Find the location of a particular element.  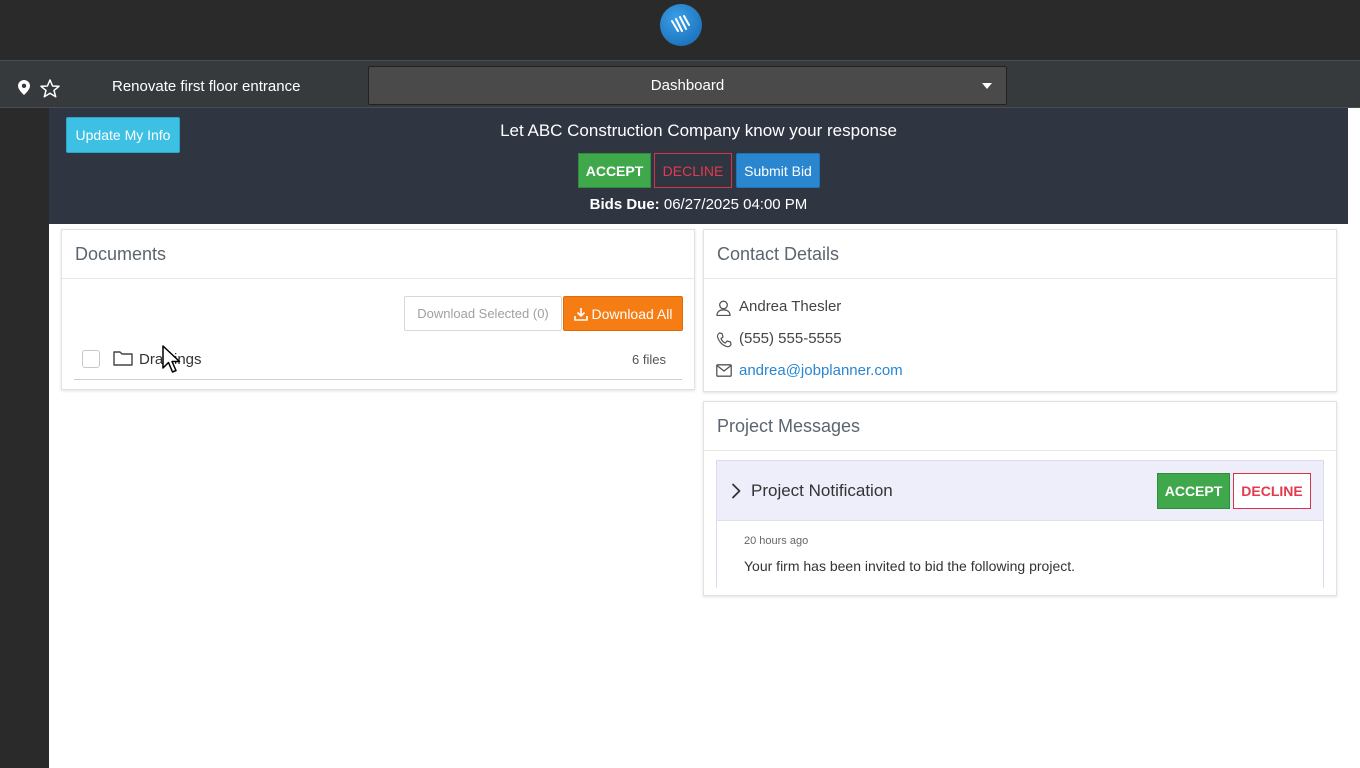

view-select: Dashboard is located at coordinates (687, 85).